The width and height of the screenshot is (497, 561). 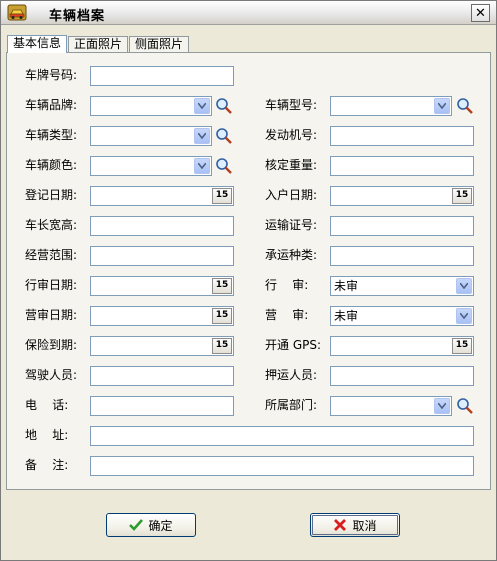 I want to click on drive-audit-value: 未审, so click(x=346, y=286).